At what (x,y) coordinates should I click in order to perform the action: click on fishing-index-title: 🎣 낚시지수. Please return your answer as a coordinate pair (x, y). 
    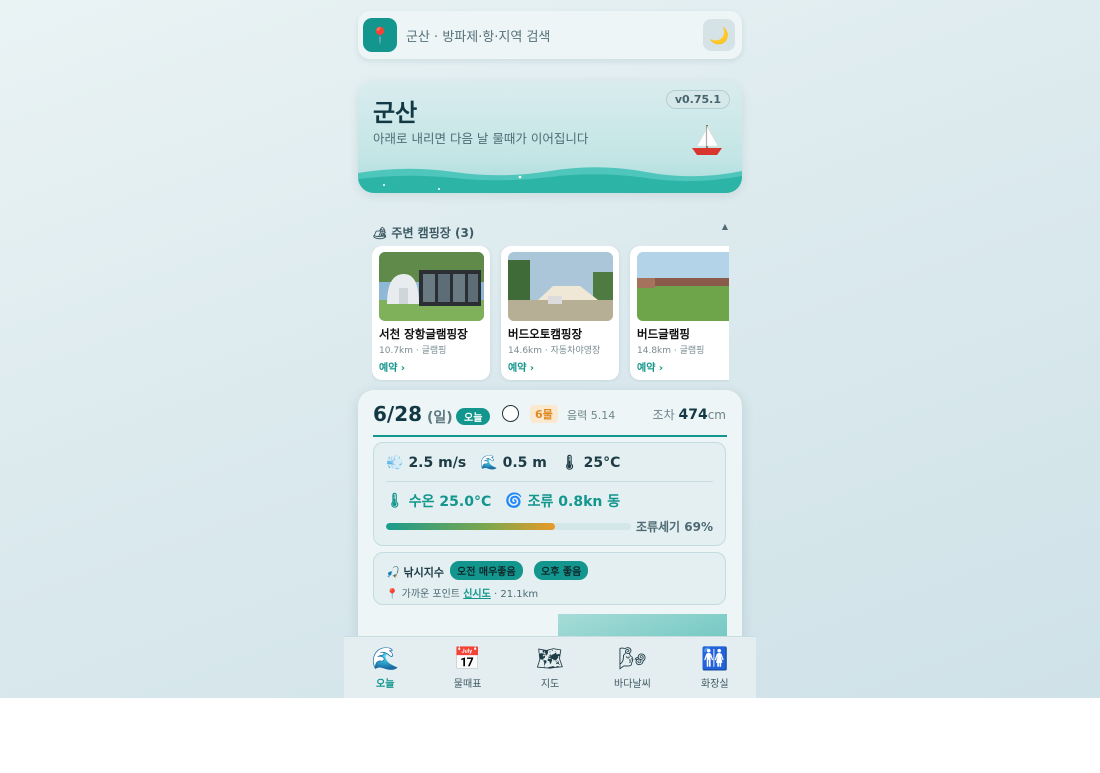
    Looking at the image, I should click on (415, 572).